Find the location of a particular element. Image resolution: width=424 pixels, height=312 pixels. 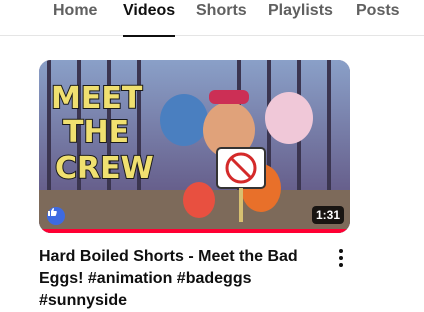

tab-home: Home is located at coordinates (75, 18).